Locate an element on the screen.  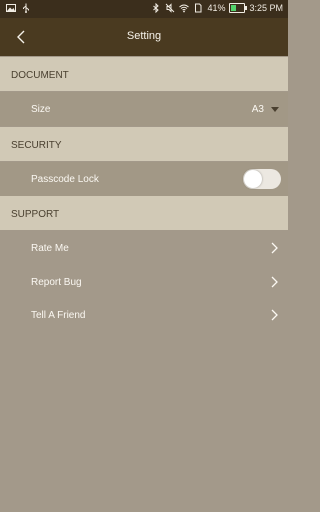
passcode-lock-row: Passcode Lock is located at coordinates (144, 179).